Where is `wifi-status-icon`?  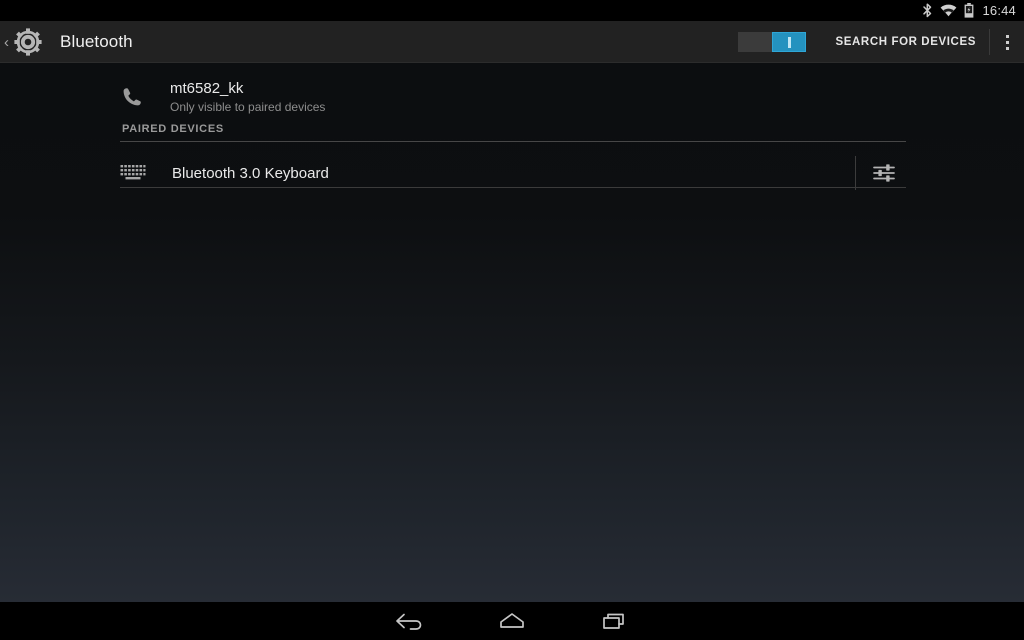
wifi-status-icon is located at coordinates (948, 11).